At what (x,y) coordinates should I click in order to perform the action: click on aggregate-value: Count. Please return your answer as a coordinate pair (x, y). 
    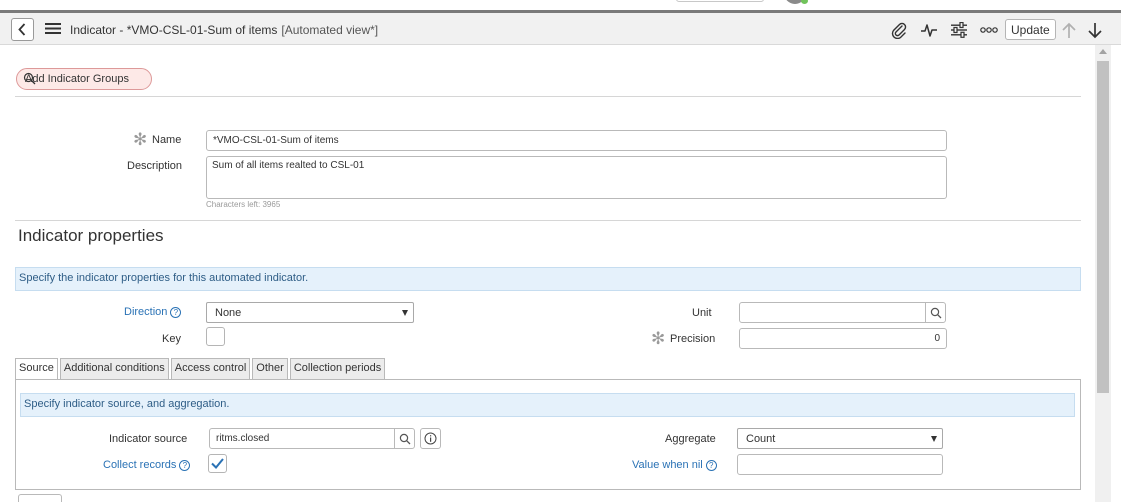
    Looking at the image, I should click on (761, 439).